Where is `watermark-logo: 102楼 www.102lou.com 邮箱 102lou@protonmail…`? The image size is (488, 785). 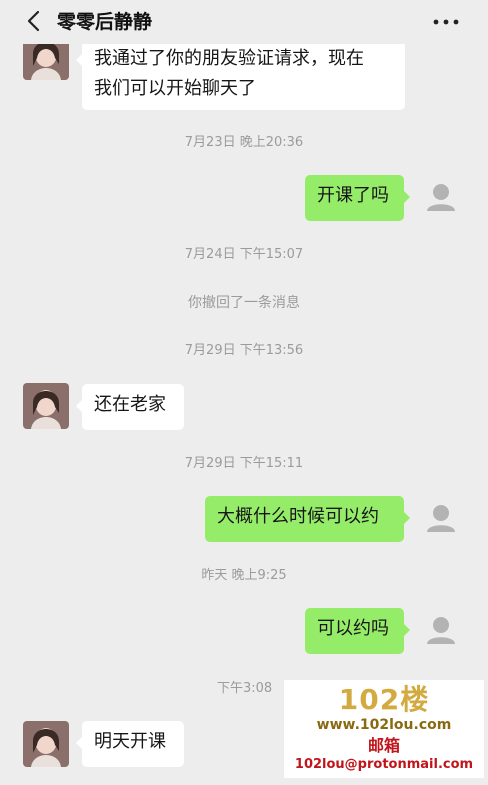
watermark-logo: 102楼 www.102lou.com 邮箱 102lou@protonmail… is located at coordinates (384, 729).